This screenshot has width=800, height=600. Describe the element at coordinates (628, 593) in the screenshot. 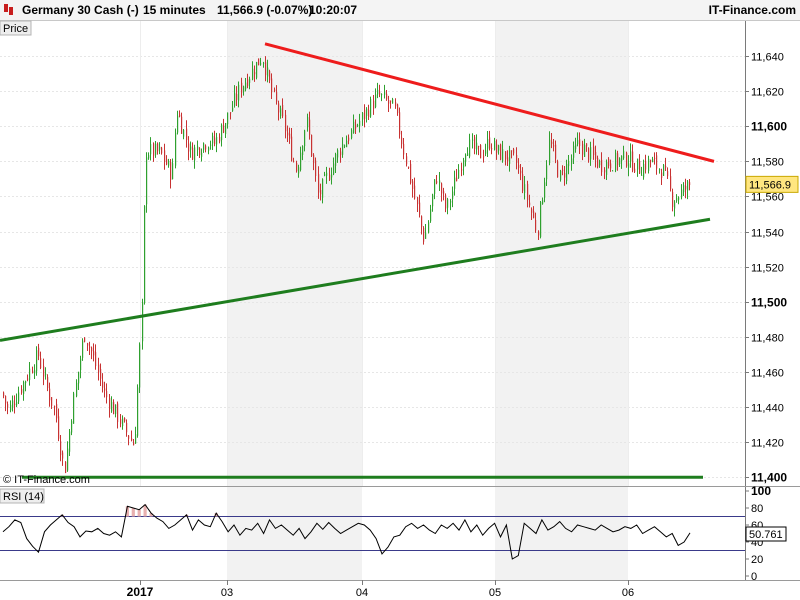

I see `time-tick-label: 06` at that location.